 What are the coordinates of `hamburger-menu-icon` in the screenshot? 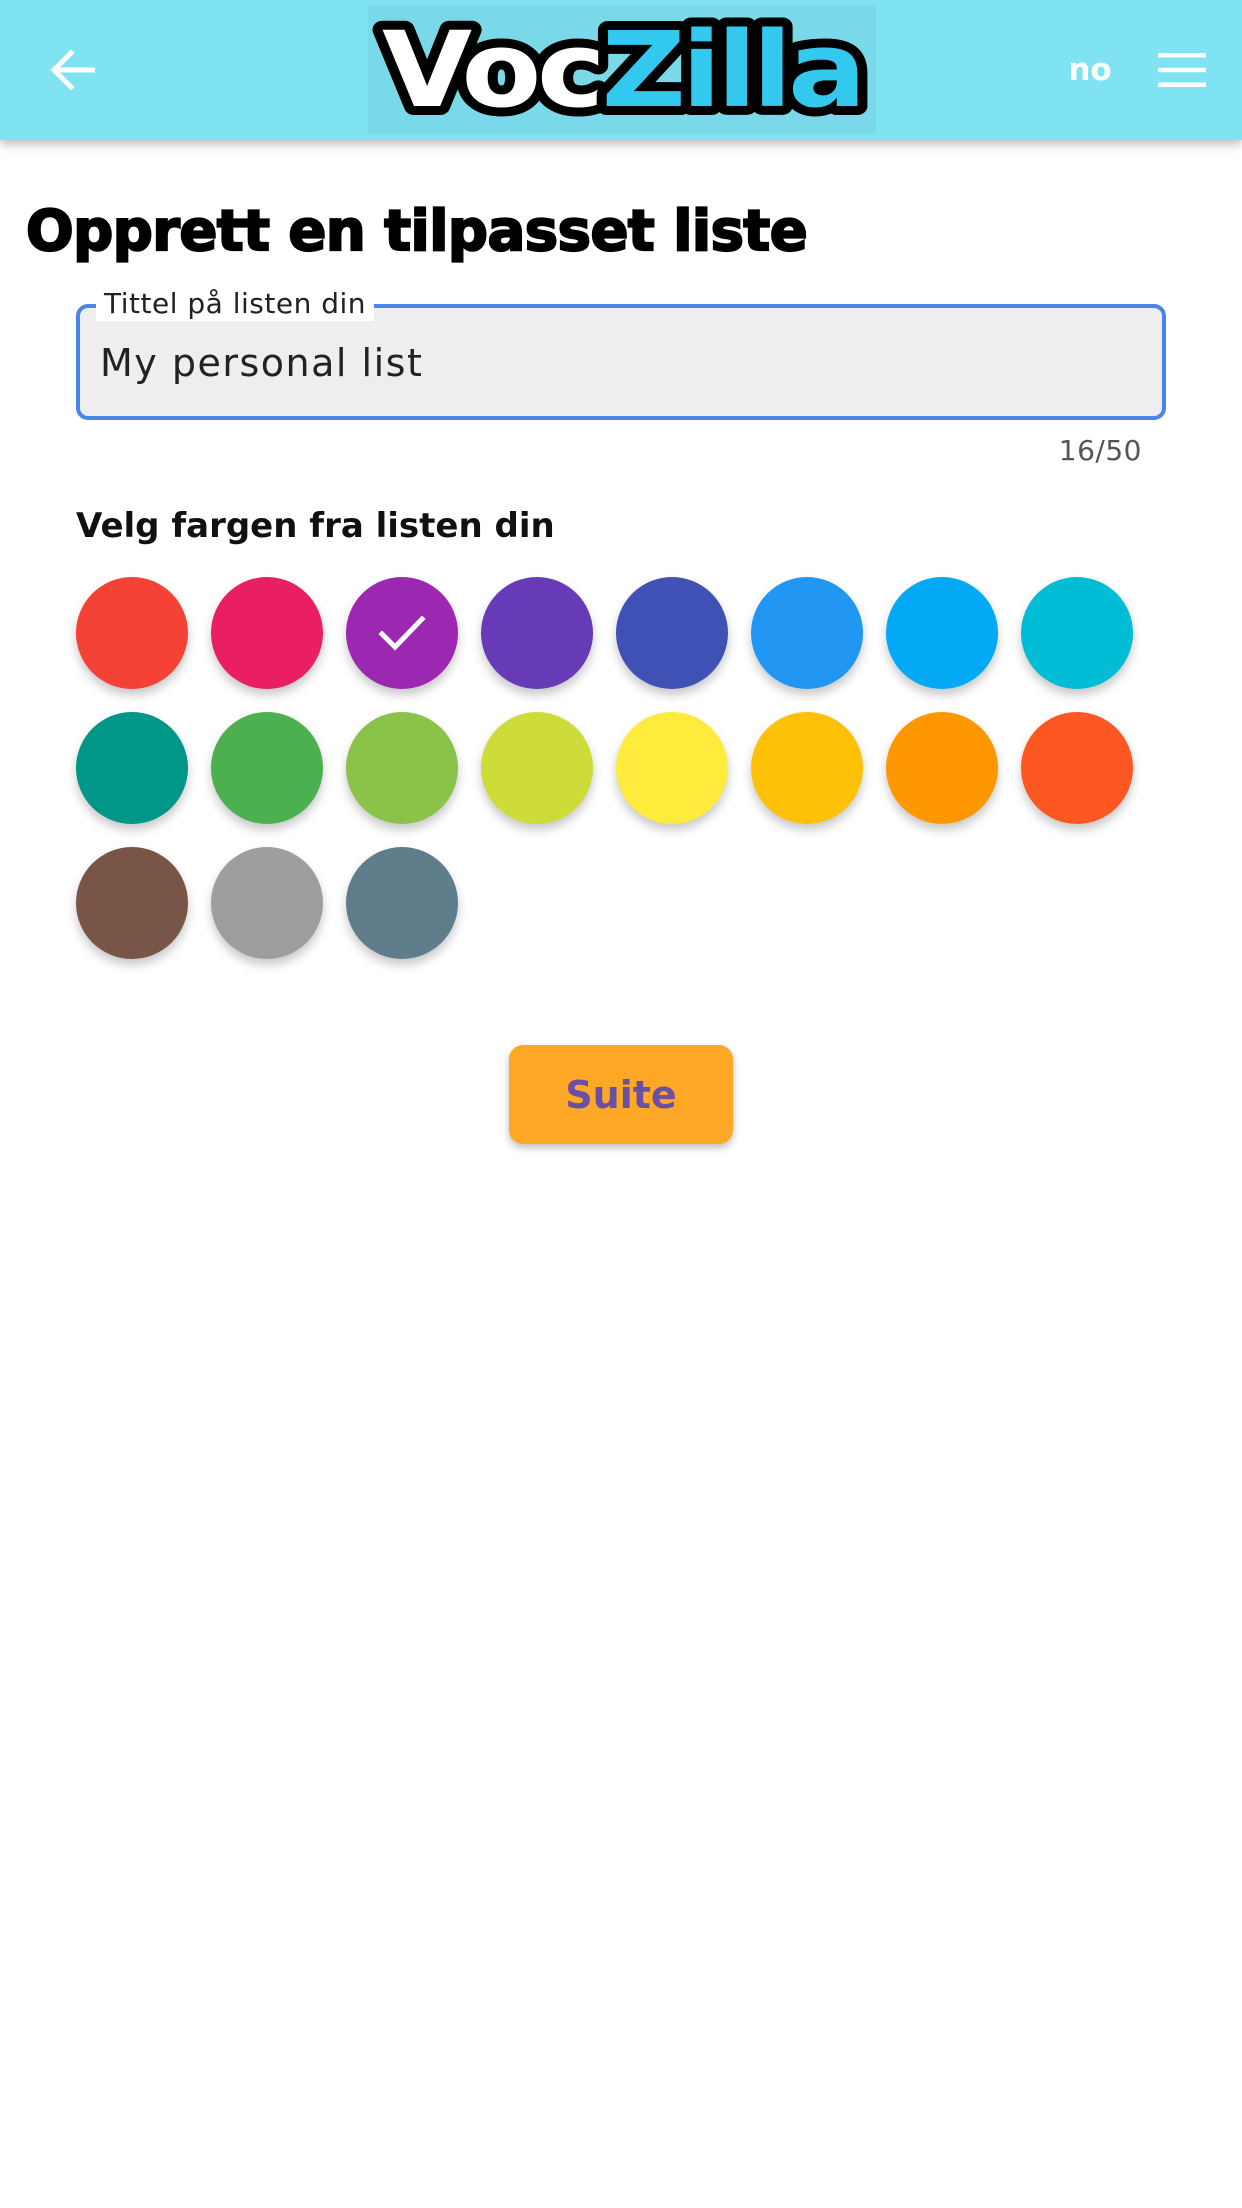 It's located at (1182, 70).